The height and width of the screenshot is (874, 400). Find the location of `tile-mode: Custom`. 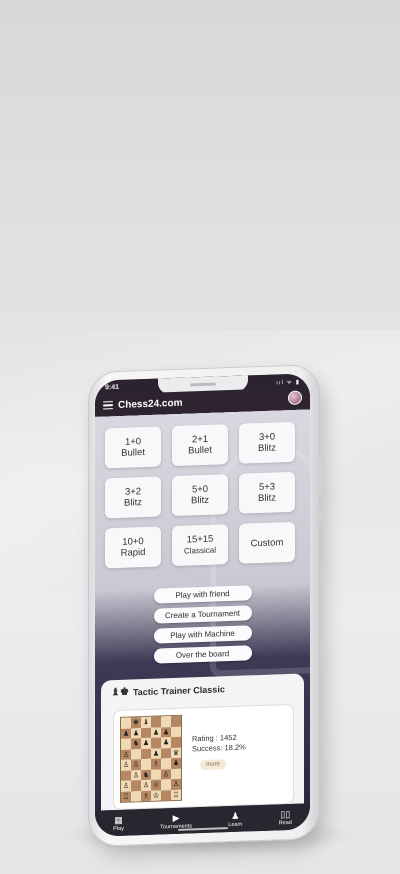

tile-mode: Custom is located at coordinates (267, 542).